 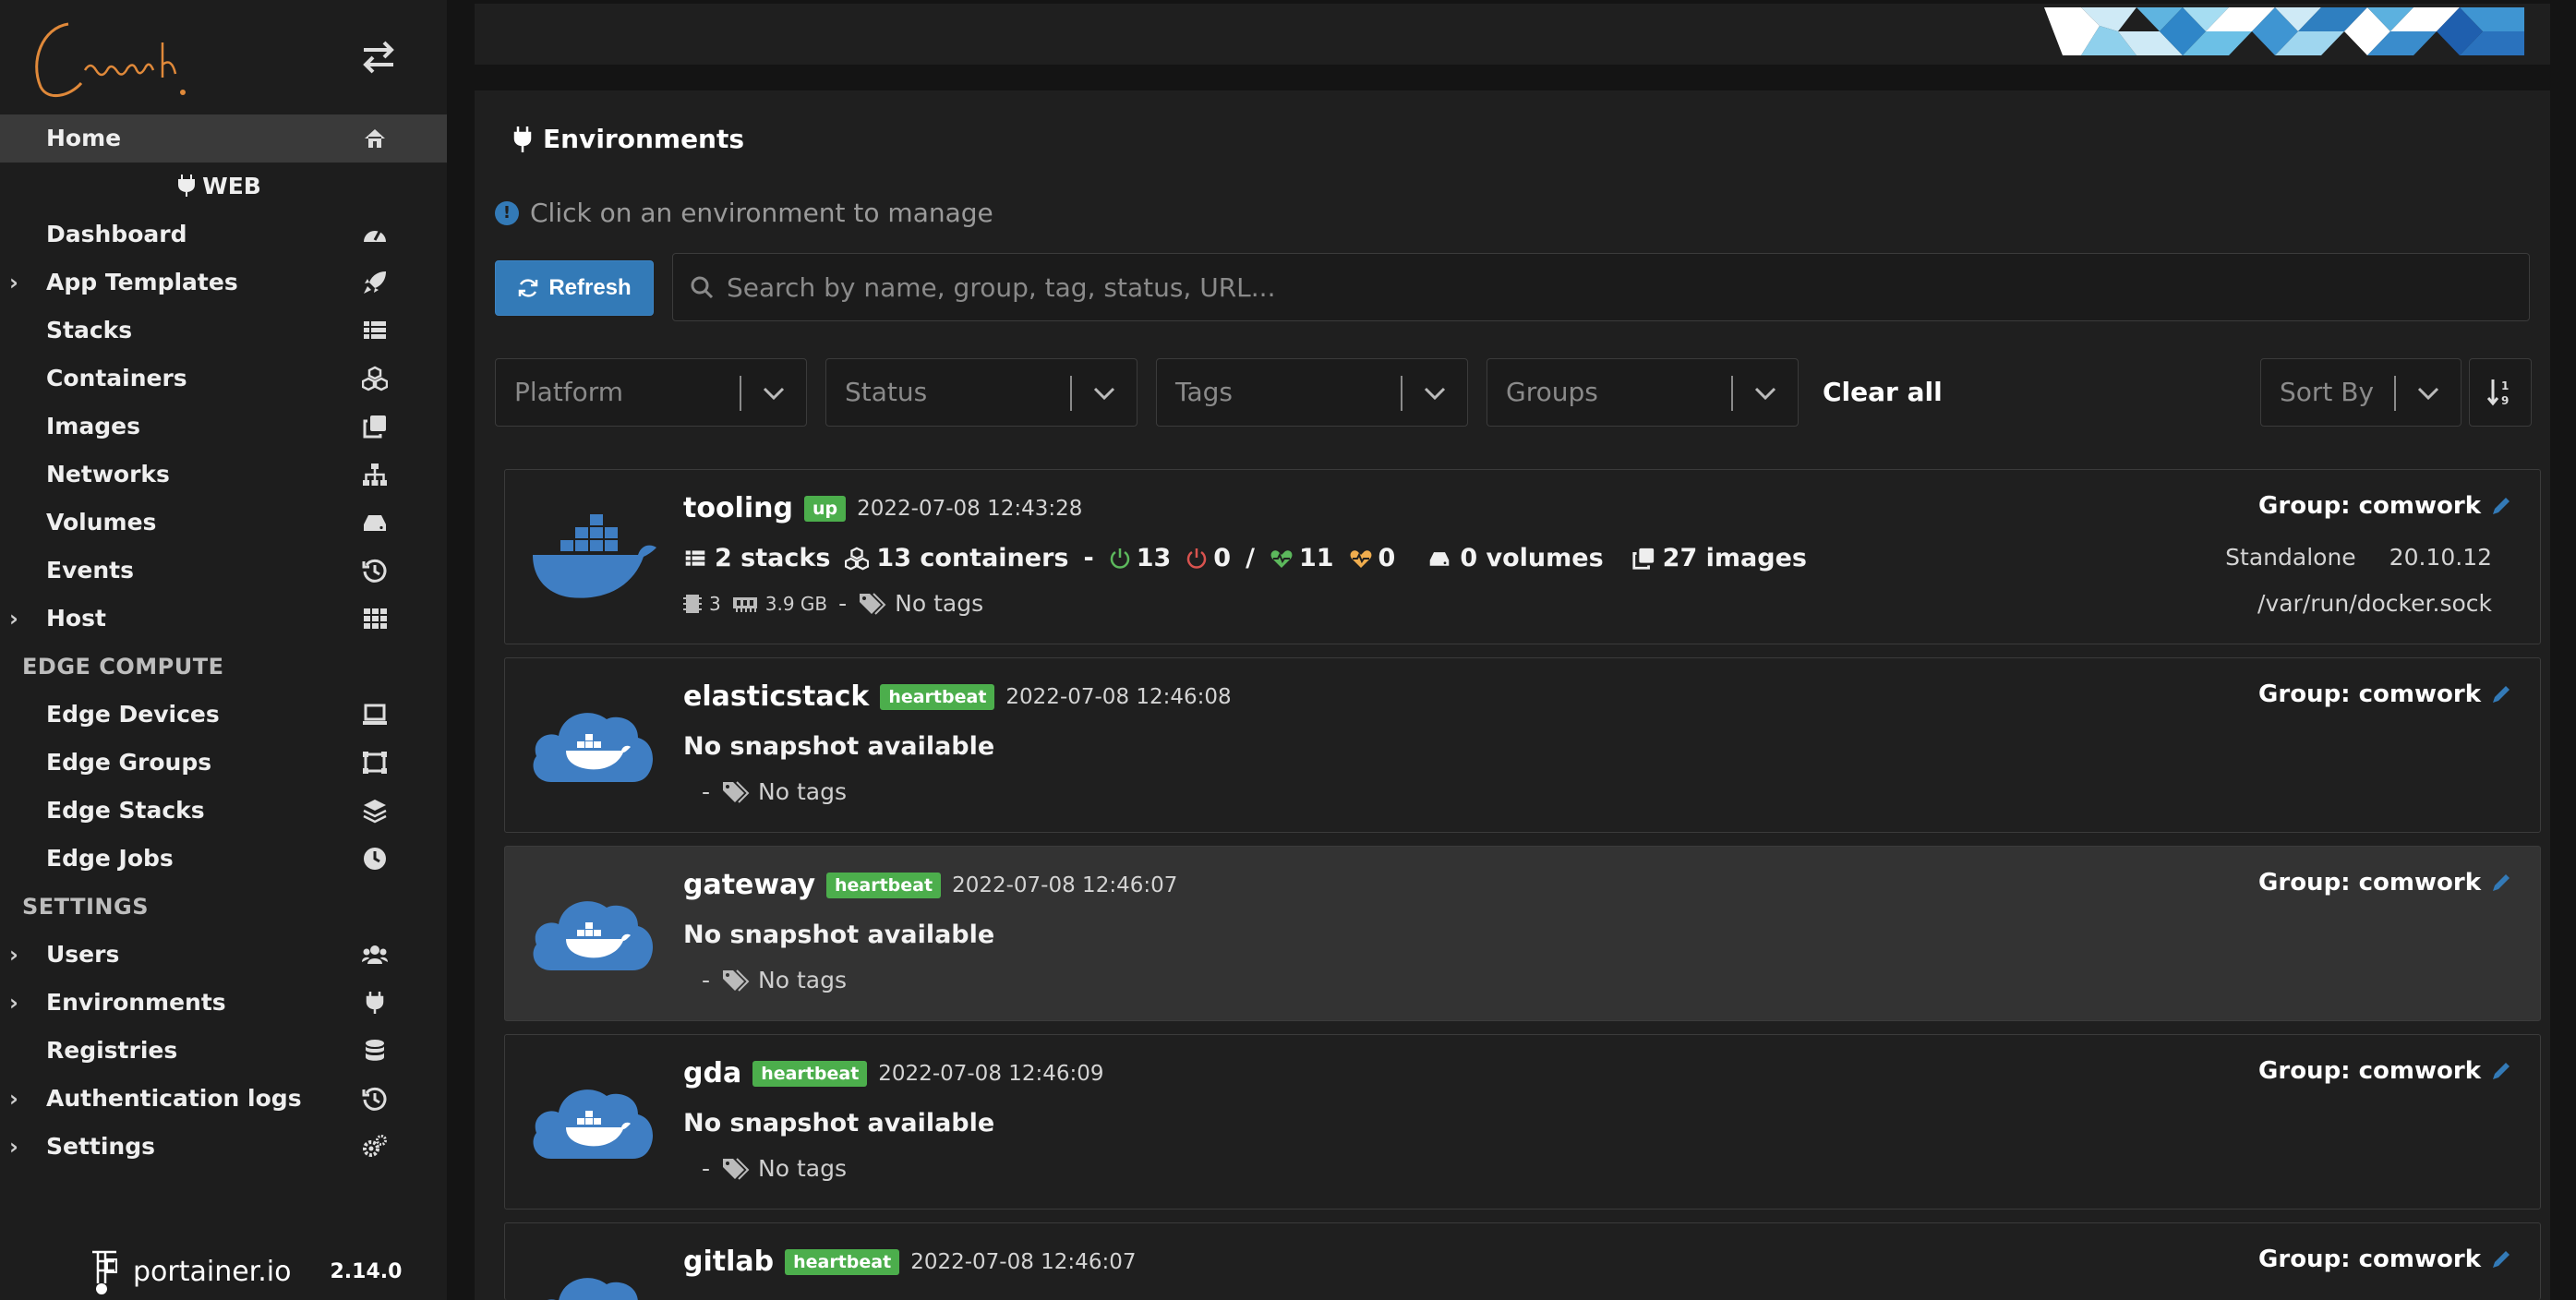 What do you see at coordinates (223, 138) in the screenshot?
I see `sidebar-item-home: Home` at bounding box center [223, 138].